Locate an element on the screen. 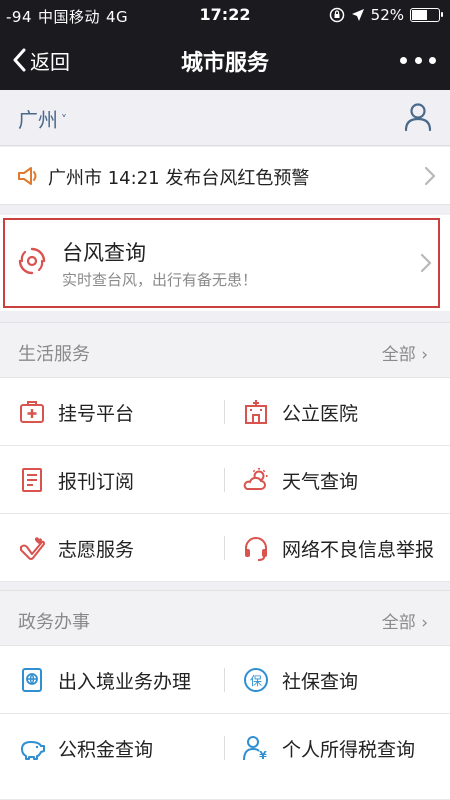 This screenshot has width=450, height=800. svg-text: 保 is located at coordinates (256, 681).